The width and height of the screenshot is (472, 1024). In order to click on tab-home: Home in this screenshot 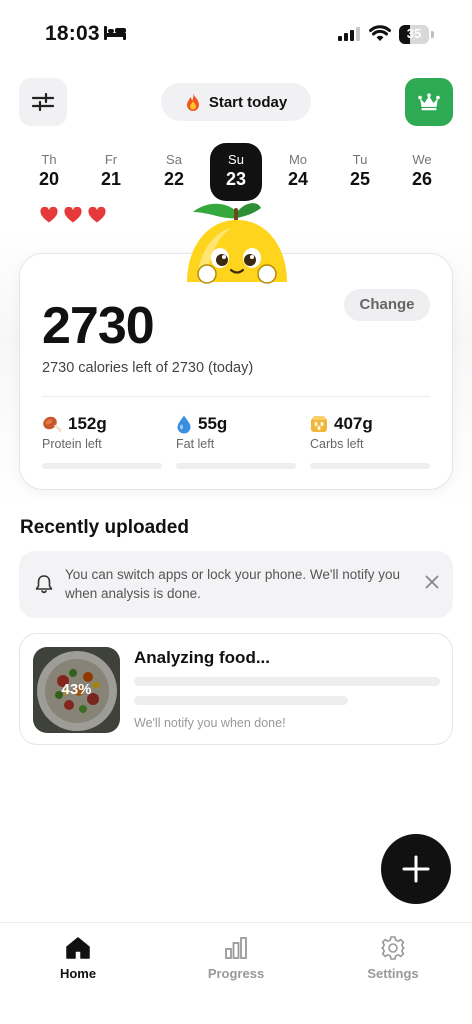, I will do `click(78, 957)`.